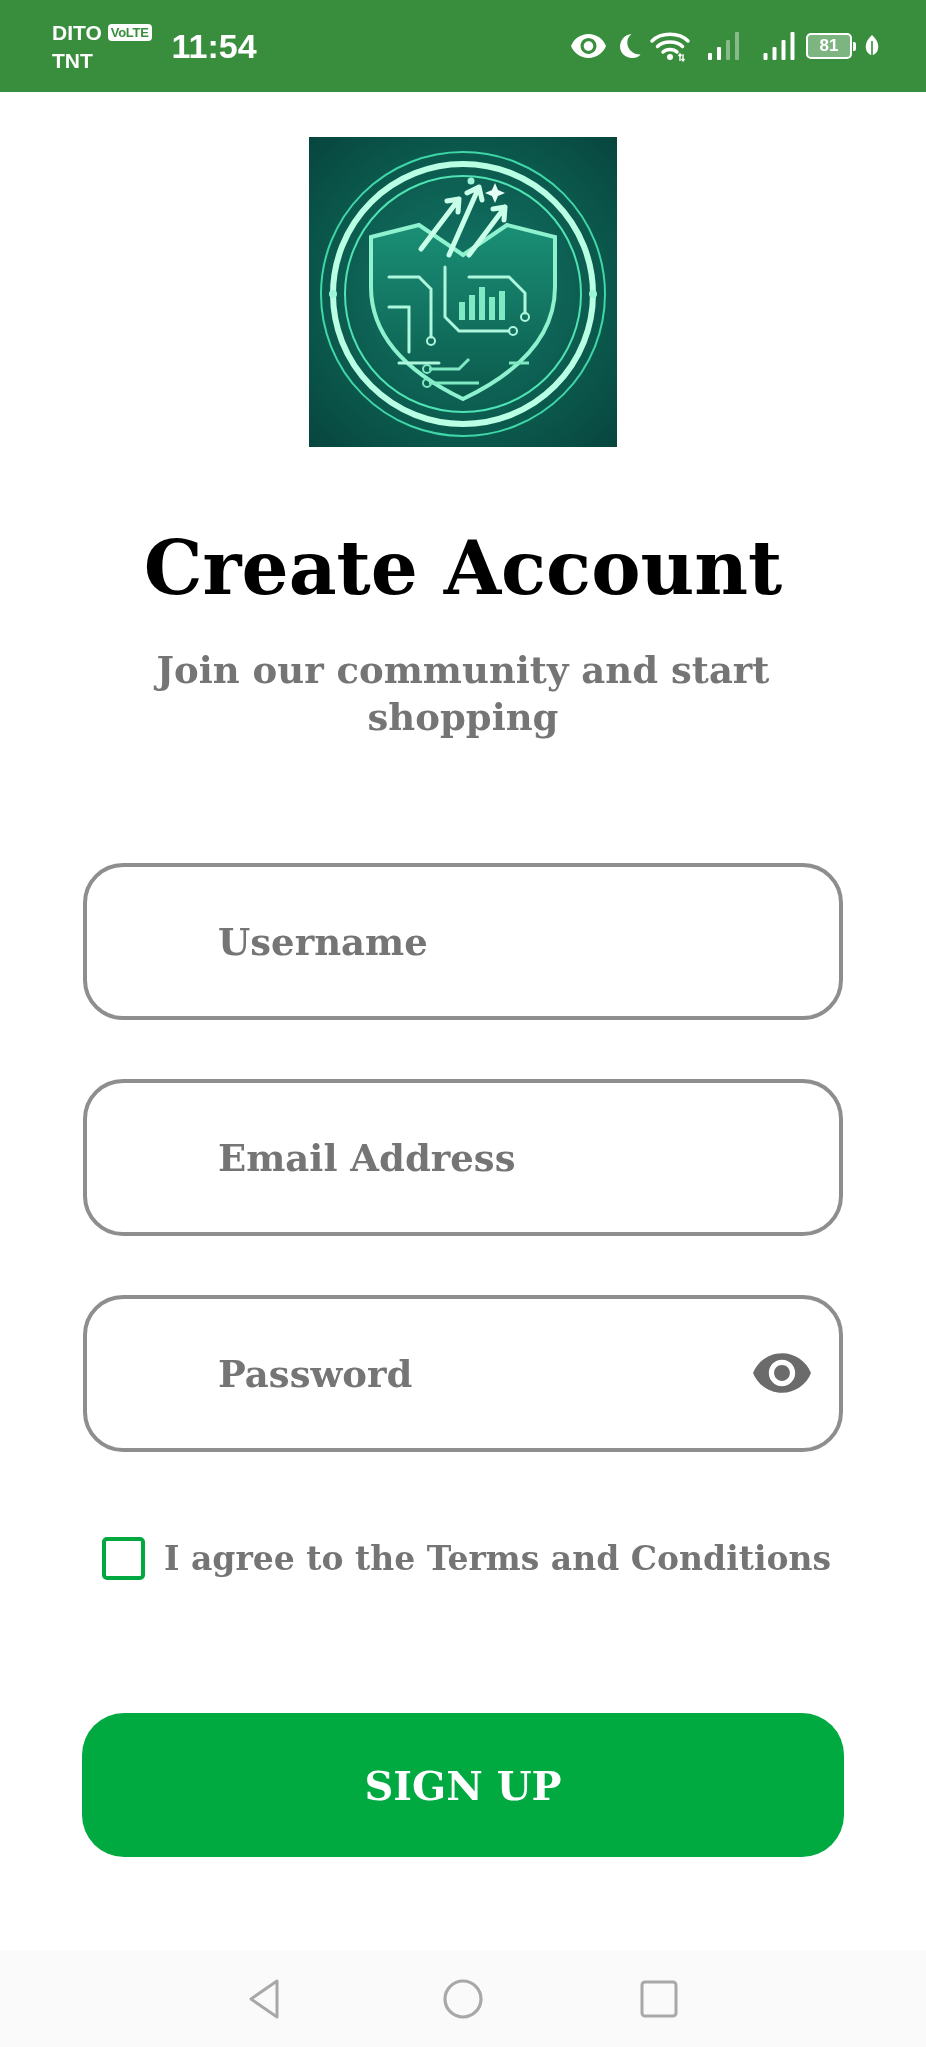 The height and width of the screenshot is (2047, 926). I want to click on carrier-name: TNT, so click(73, 60).